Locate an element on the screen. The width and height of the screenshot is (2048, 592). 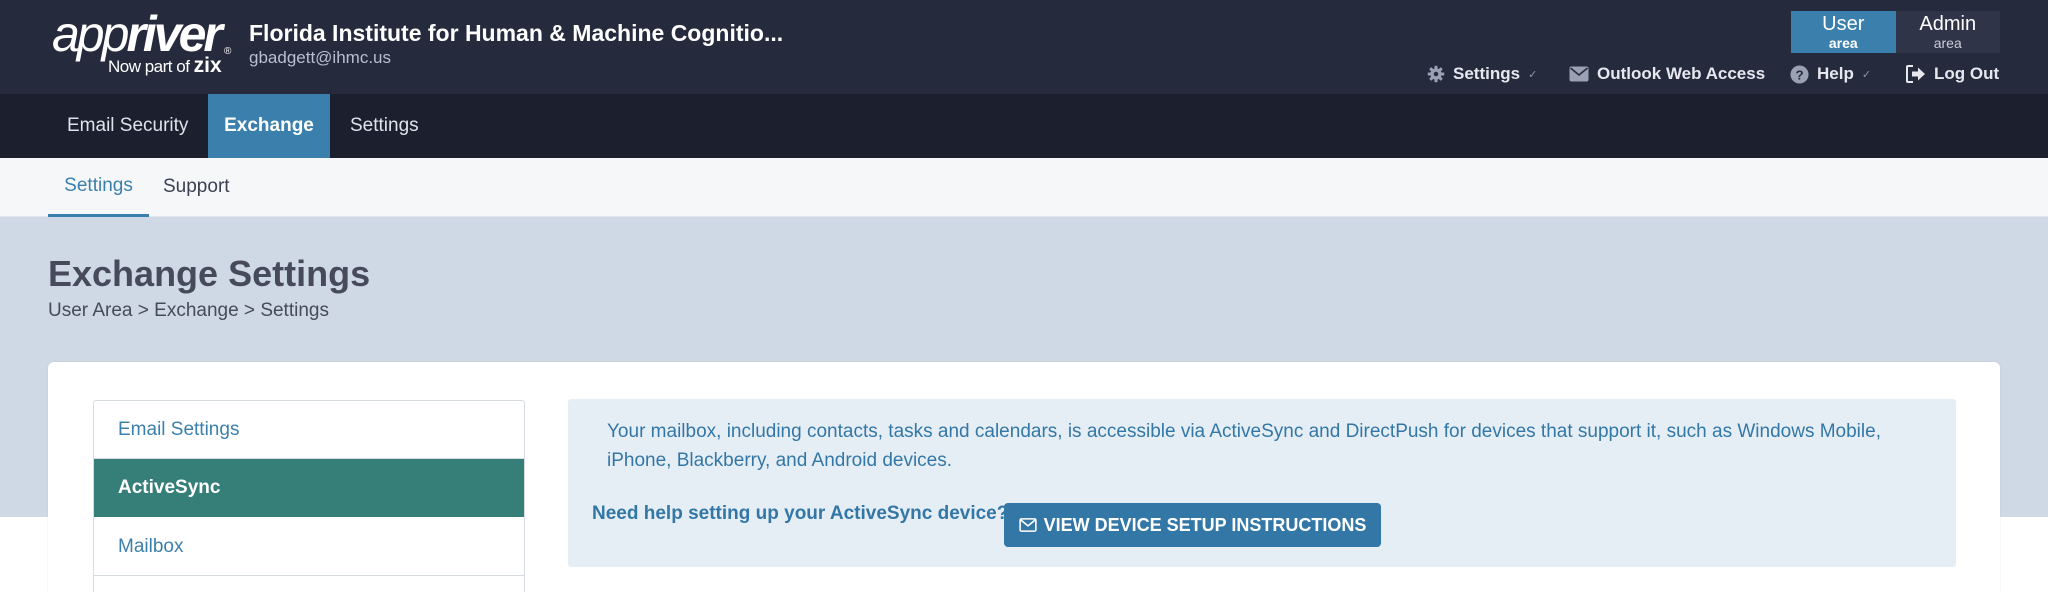
logo-registered-mark: ® is located at coordinates (228, 51).